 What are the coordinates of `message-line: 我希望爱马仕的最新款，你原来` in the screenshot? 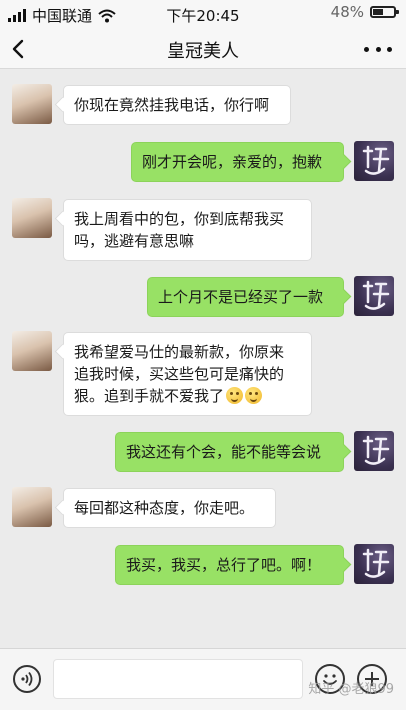 It's located at (179, 352).